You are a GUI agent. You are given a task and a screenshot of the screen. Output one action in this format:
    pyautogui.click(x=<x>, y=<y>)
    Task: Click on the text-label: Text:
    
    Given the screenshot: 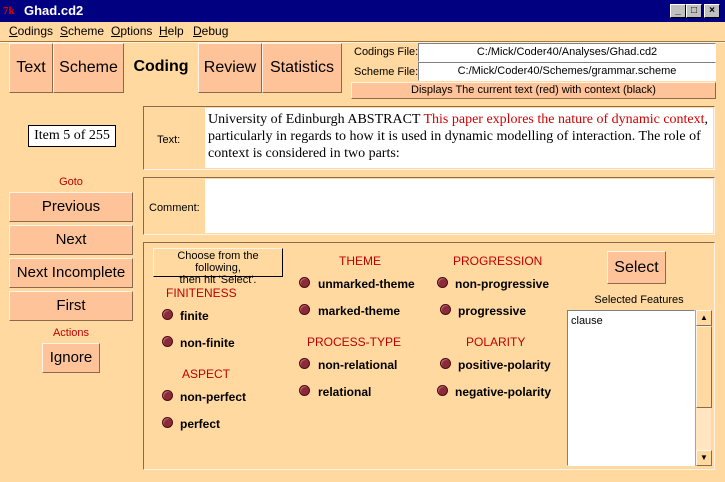 What is the action you would take?
    pyautogui.click(x=169, y=140)
    